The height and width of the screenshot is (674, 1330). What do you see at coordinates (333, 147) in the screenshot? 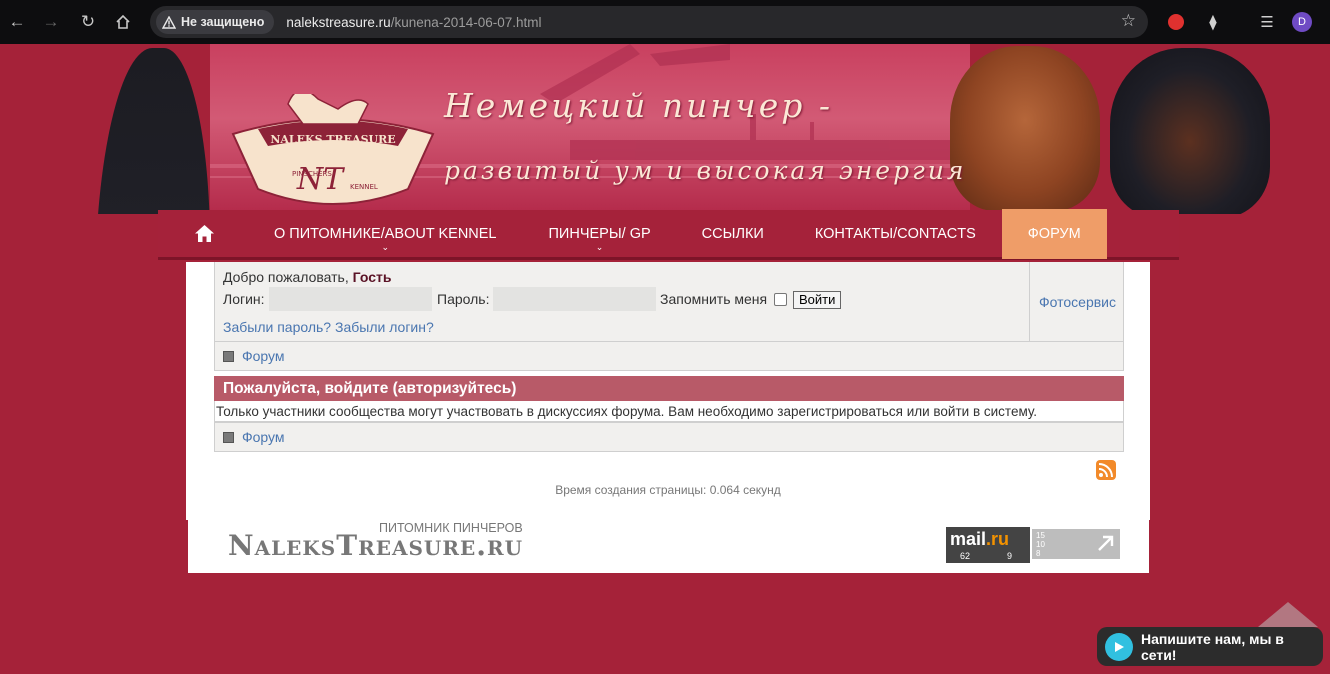
I see `kennel-logo: NALEKS TREASURE PINSCHERS KENNEL NT` at bounding box center [333, 147].